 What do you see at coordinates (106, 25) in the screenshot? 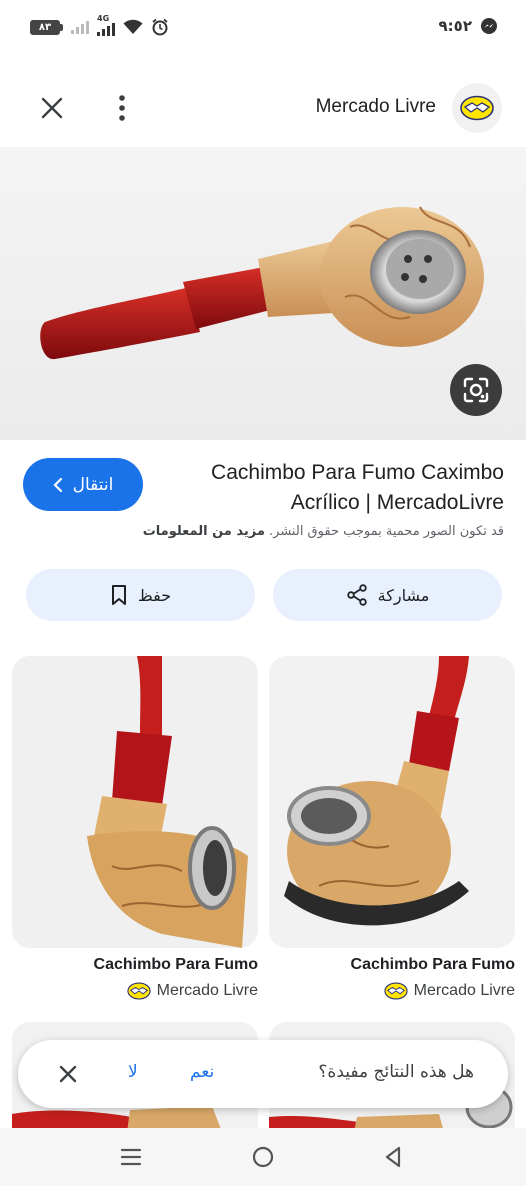
I see `signal-4g-icon: 4G` at bounding box center [106, 25].